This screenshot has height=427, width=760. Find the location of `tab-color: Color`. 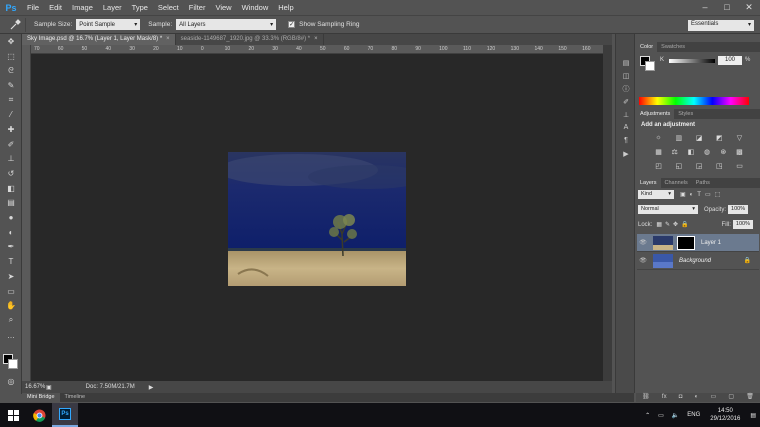

tab-color: Color is located at coordinates (647, 47).